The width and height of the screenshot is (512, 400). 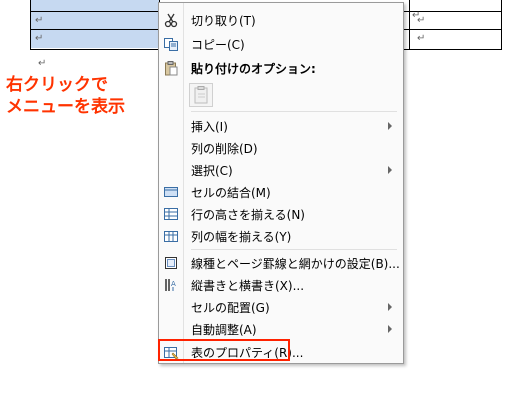 What do you see at coordinates (248, 215) in the screenshot?
I see `menu-item-label: 行の高さを揃える(N)` at bounding box center [248, 215].